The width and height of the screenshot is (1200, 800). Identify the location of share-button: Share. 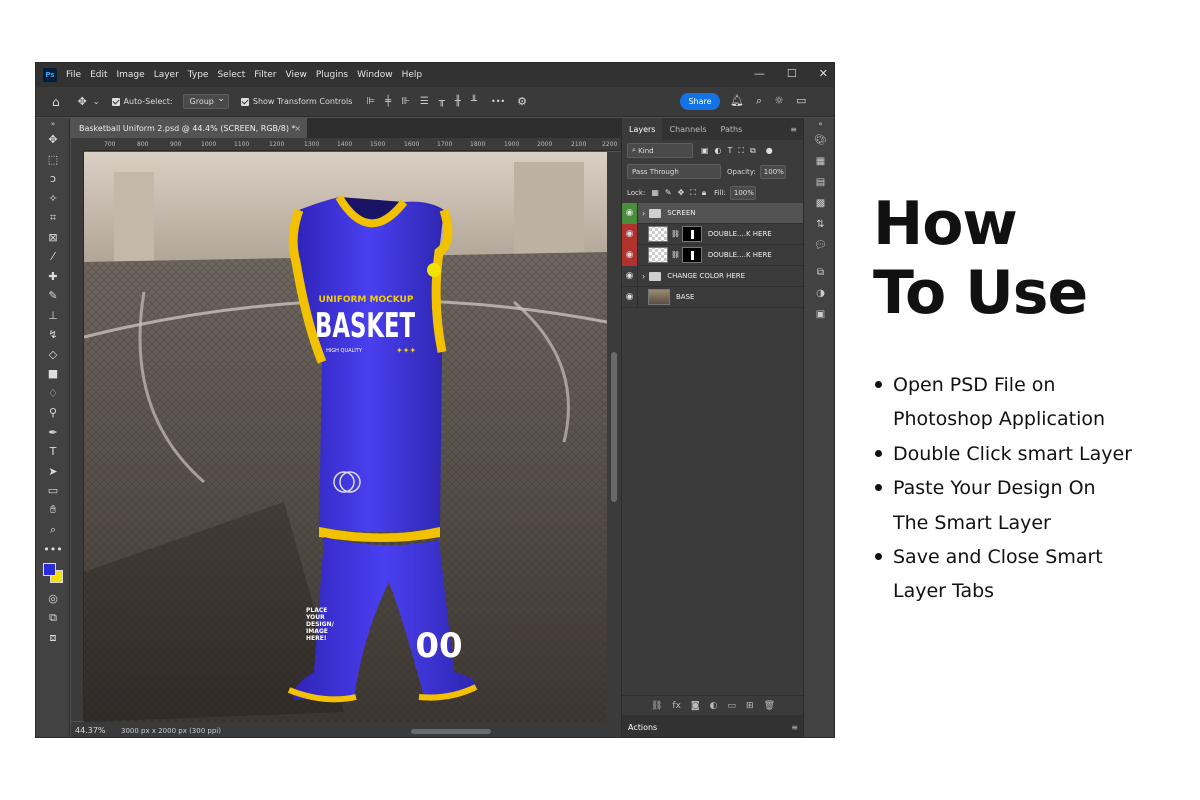
(700, 101).